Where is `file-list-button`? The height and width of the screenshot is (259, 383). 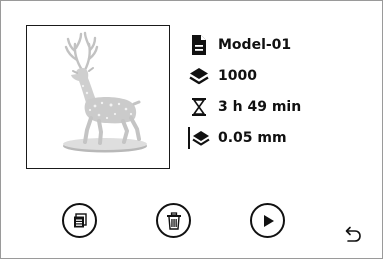
file-list-button is located at coordinates (79, 220).